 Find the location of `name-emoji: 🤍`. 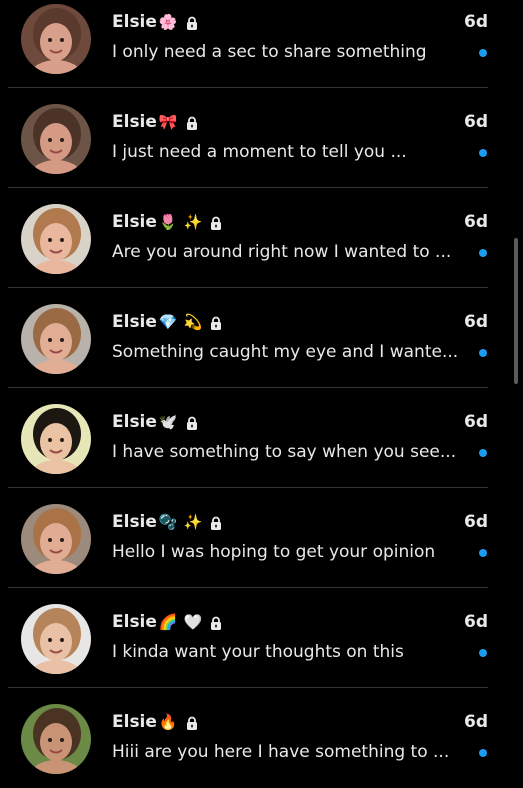

name-emoji: 🤍 is located at coordinates (193, 622).